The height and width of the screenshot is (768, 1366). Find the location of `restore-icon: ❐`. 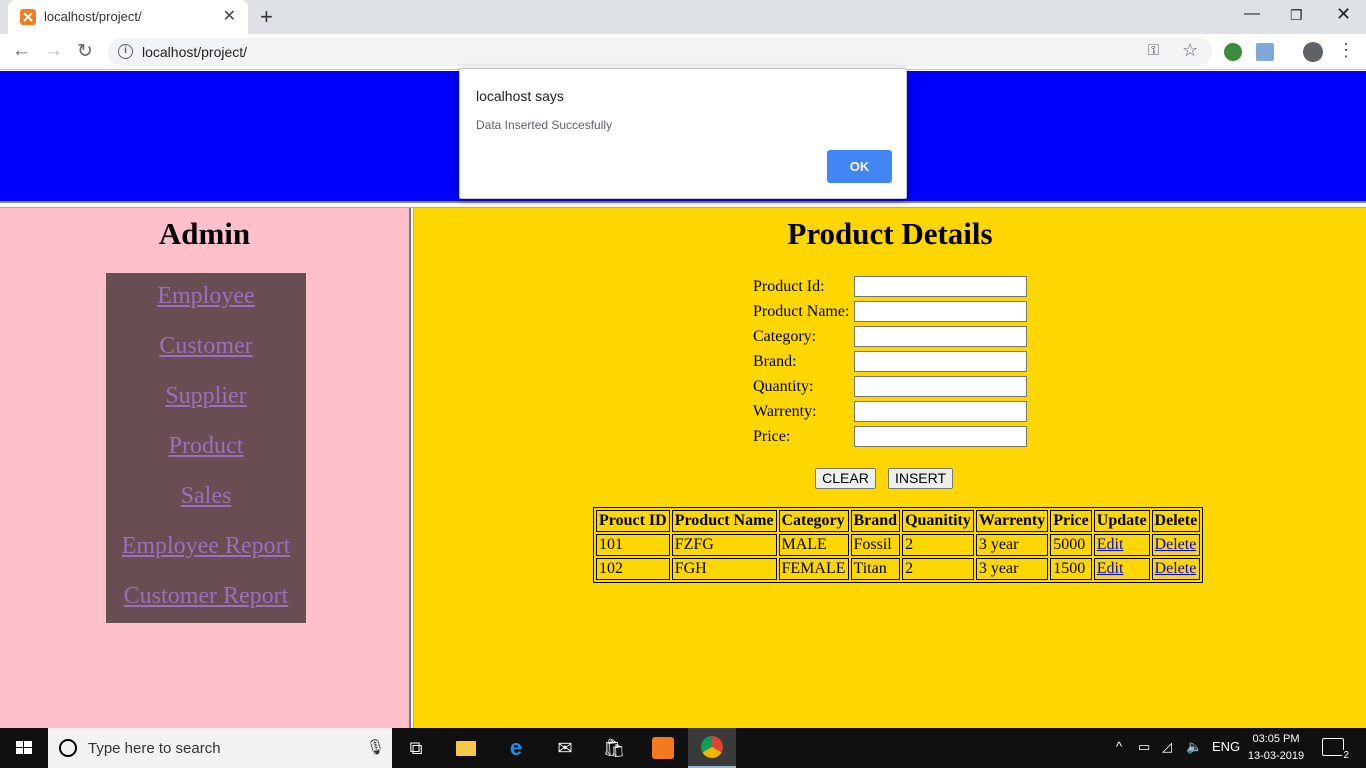

restore-icon: ❐ is located at coordinates (1296, 15).